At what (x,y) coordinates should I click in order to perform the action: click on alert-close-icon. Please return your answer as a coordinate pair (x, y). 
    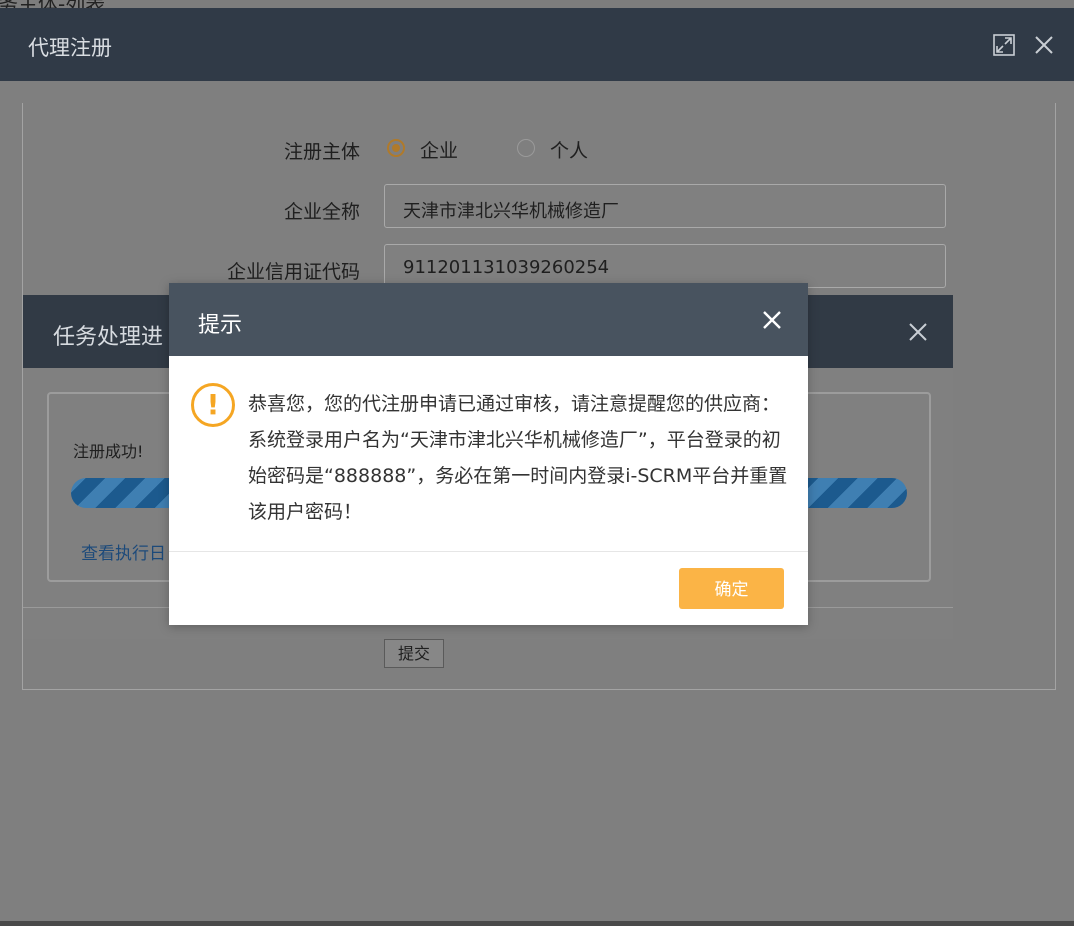
    Looking at the image, I should click on (772, 320).